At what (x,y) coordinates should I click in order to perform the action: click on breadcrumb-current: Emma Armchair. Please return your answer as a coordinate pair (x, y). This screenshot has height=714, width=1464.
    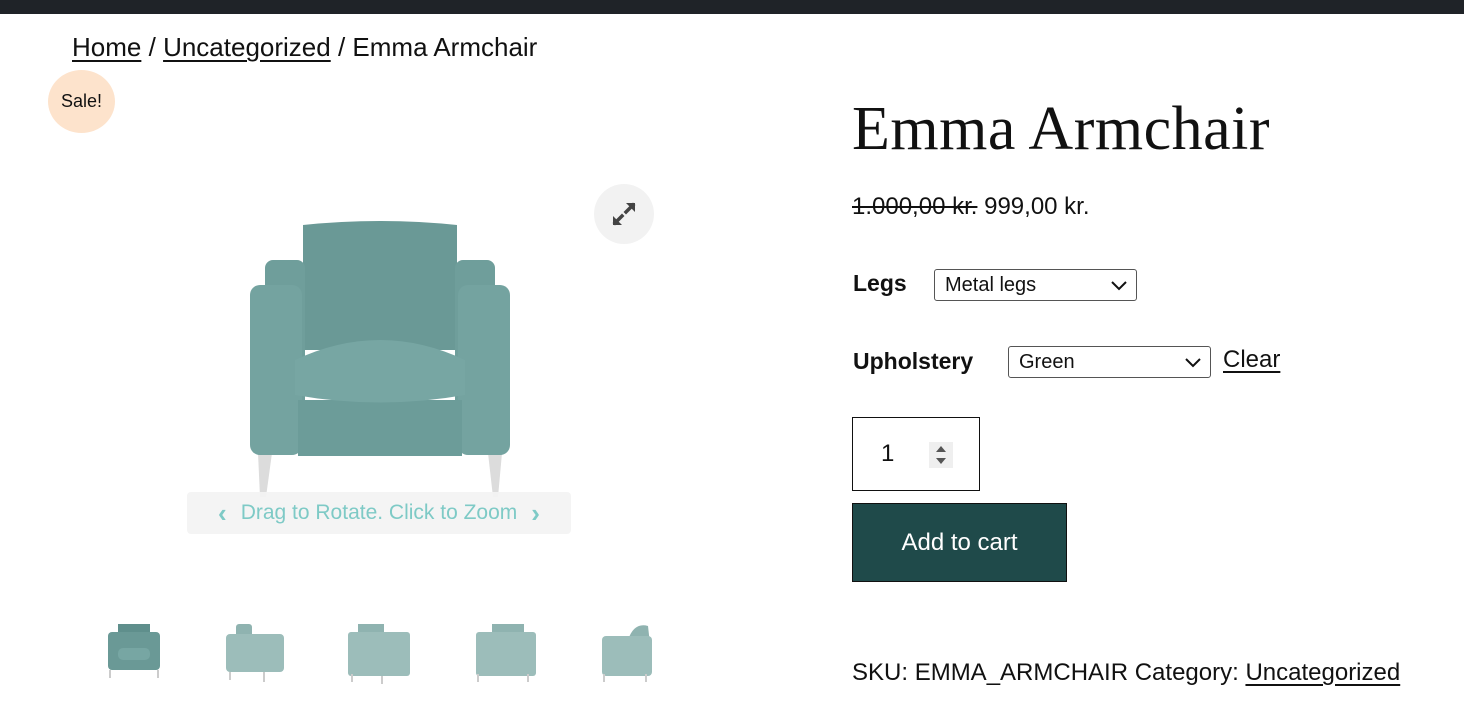
    Looking at the image, I should click on (445, 47).